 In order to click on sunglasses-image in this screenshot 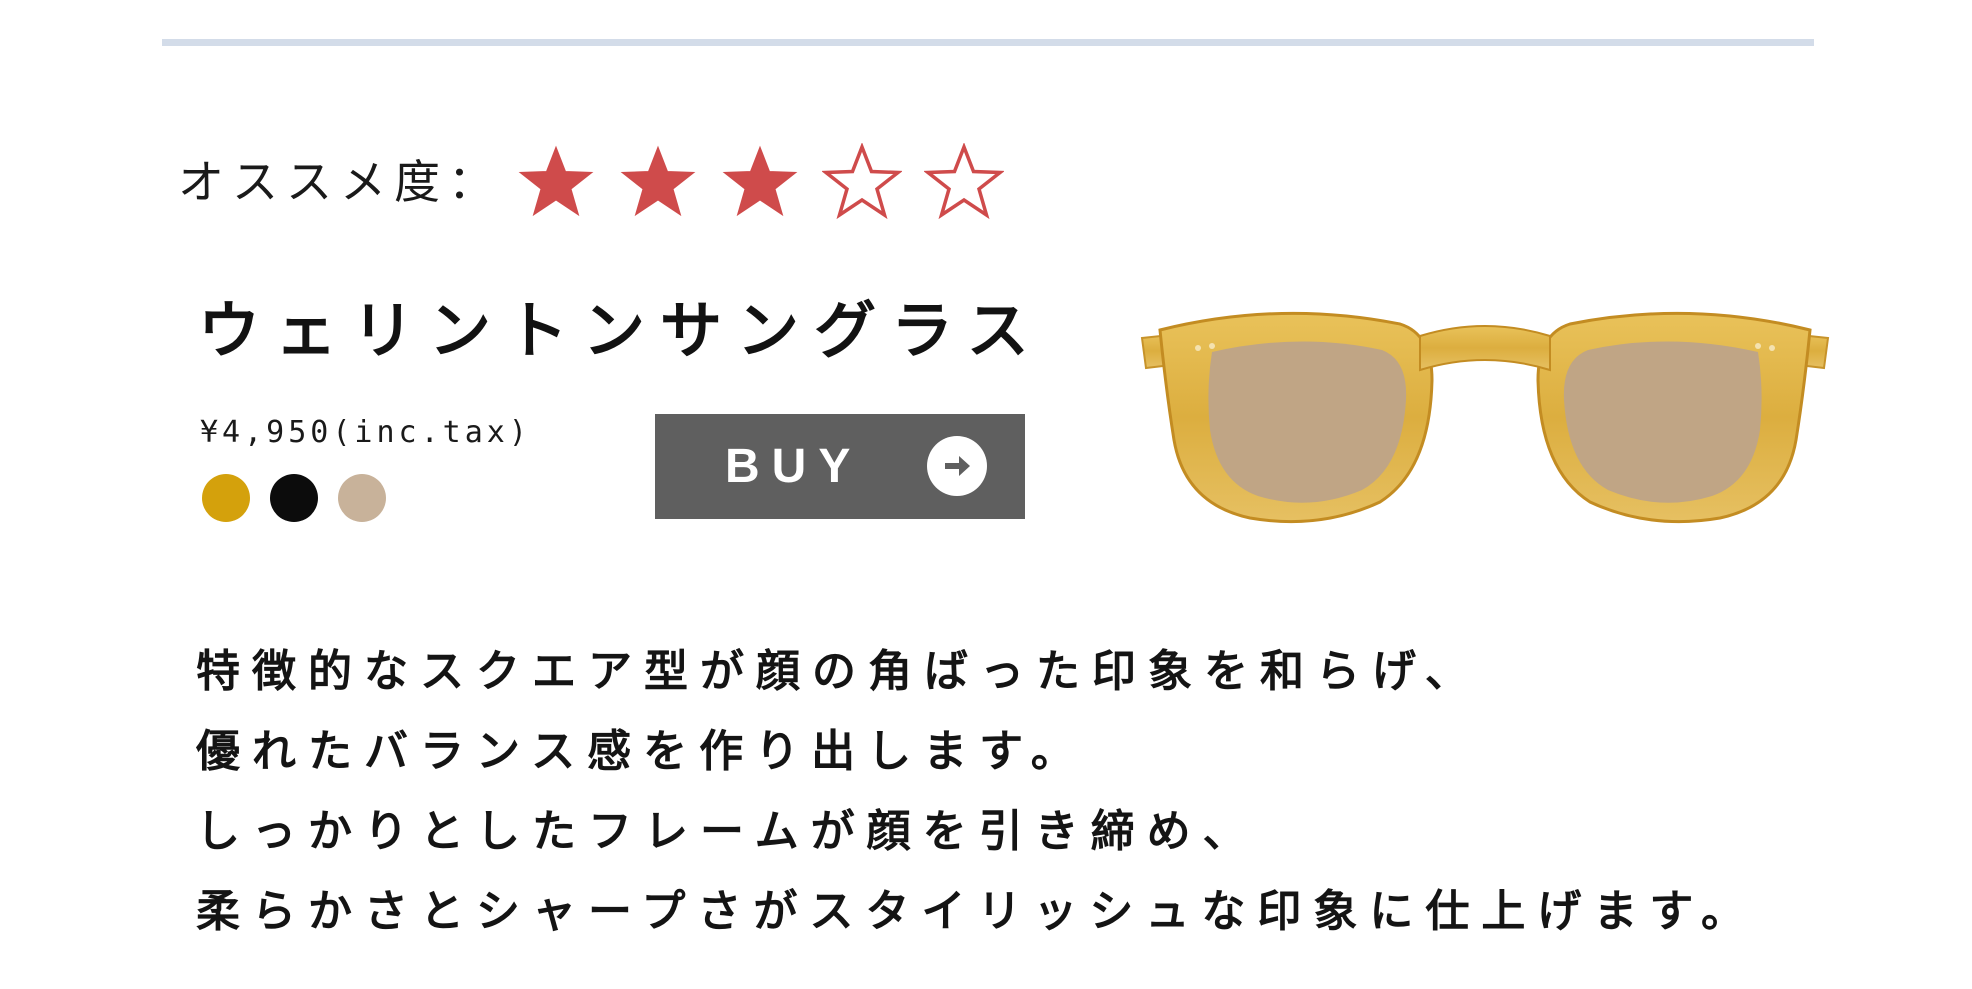, I will do `click(1485, 410)`.